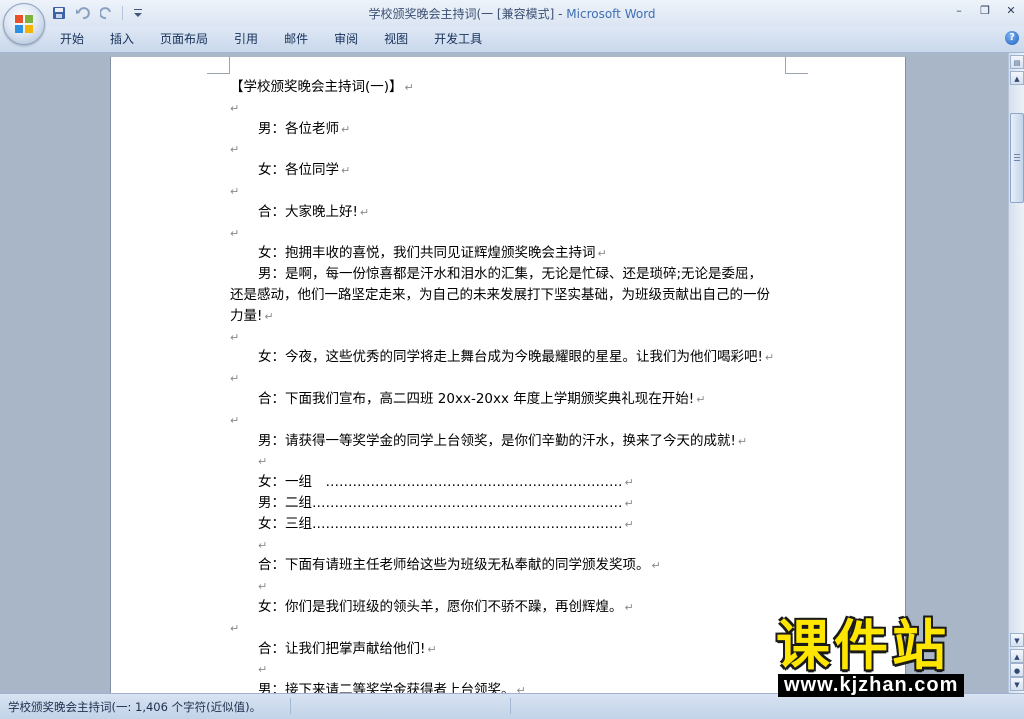  I want to click on line-text: 男：接下来请二等奖学金获得者上台领奖。, so click(386, 687).